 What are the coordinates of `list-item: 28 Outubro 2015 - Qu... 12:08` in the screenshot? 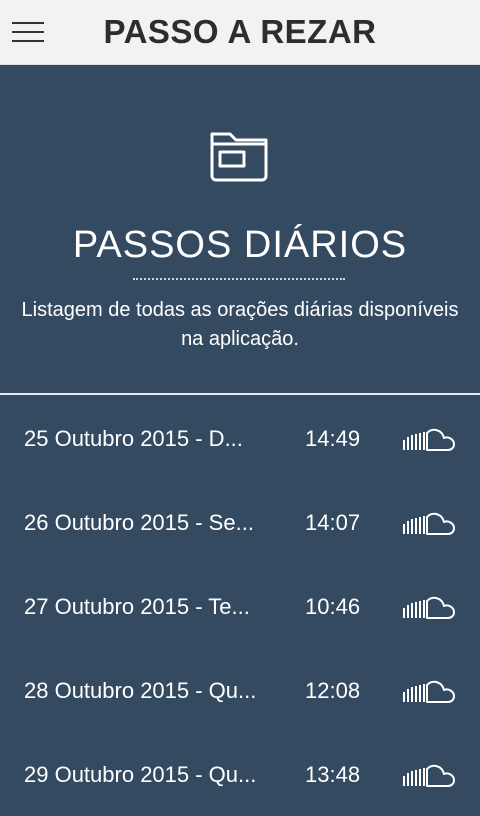 It's located at (240, 690).